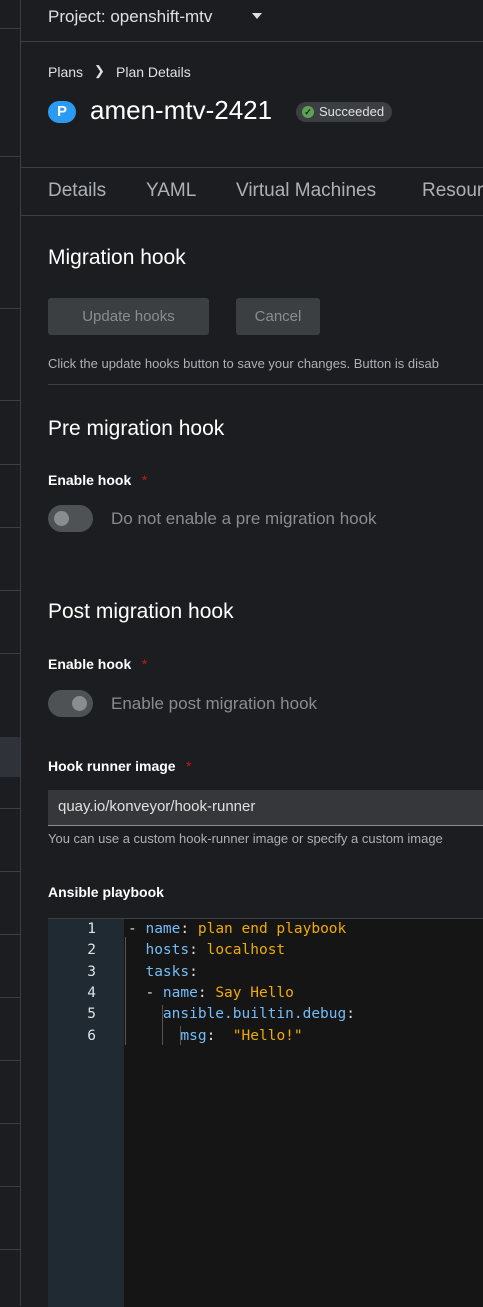  Describe the element at coordinates (90, 480) in the screenshot. I see `pre-enable-hook-text: Enable hook` at that location.